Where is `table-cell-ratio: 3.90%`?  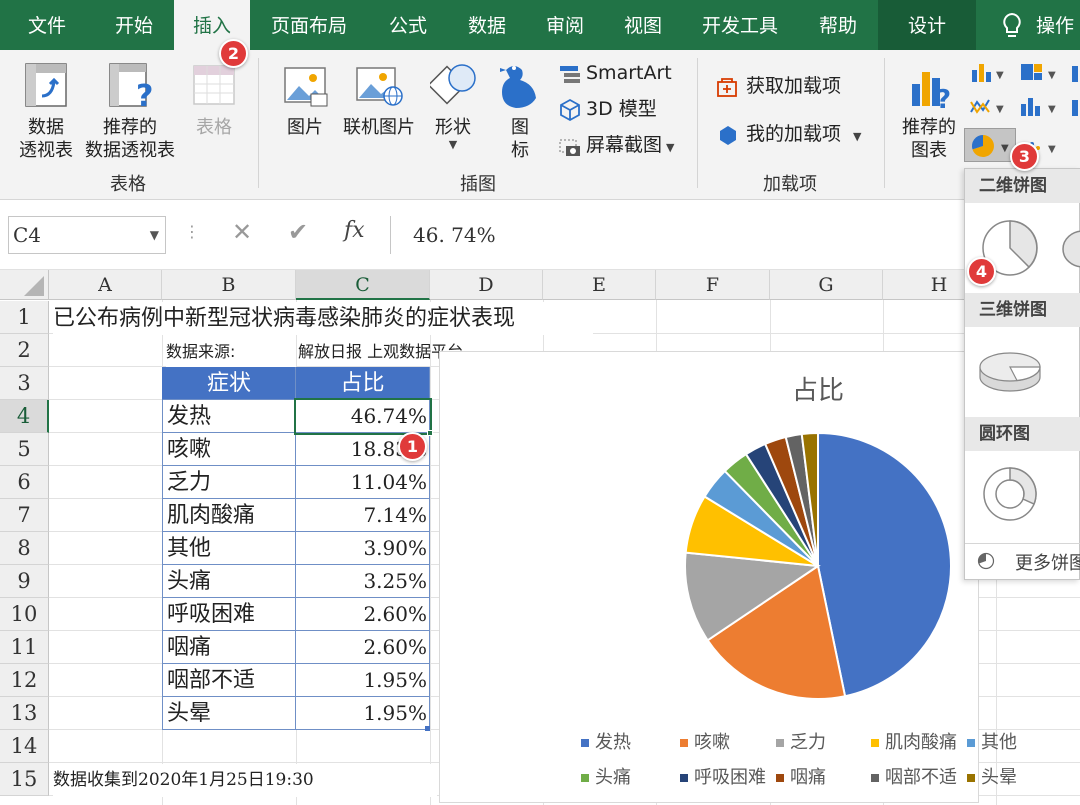
table-cell-ratio: 3.90% is located at coordinates (363, 548).